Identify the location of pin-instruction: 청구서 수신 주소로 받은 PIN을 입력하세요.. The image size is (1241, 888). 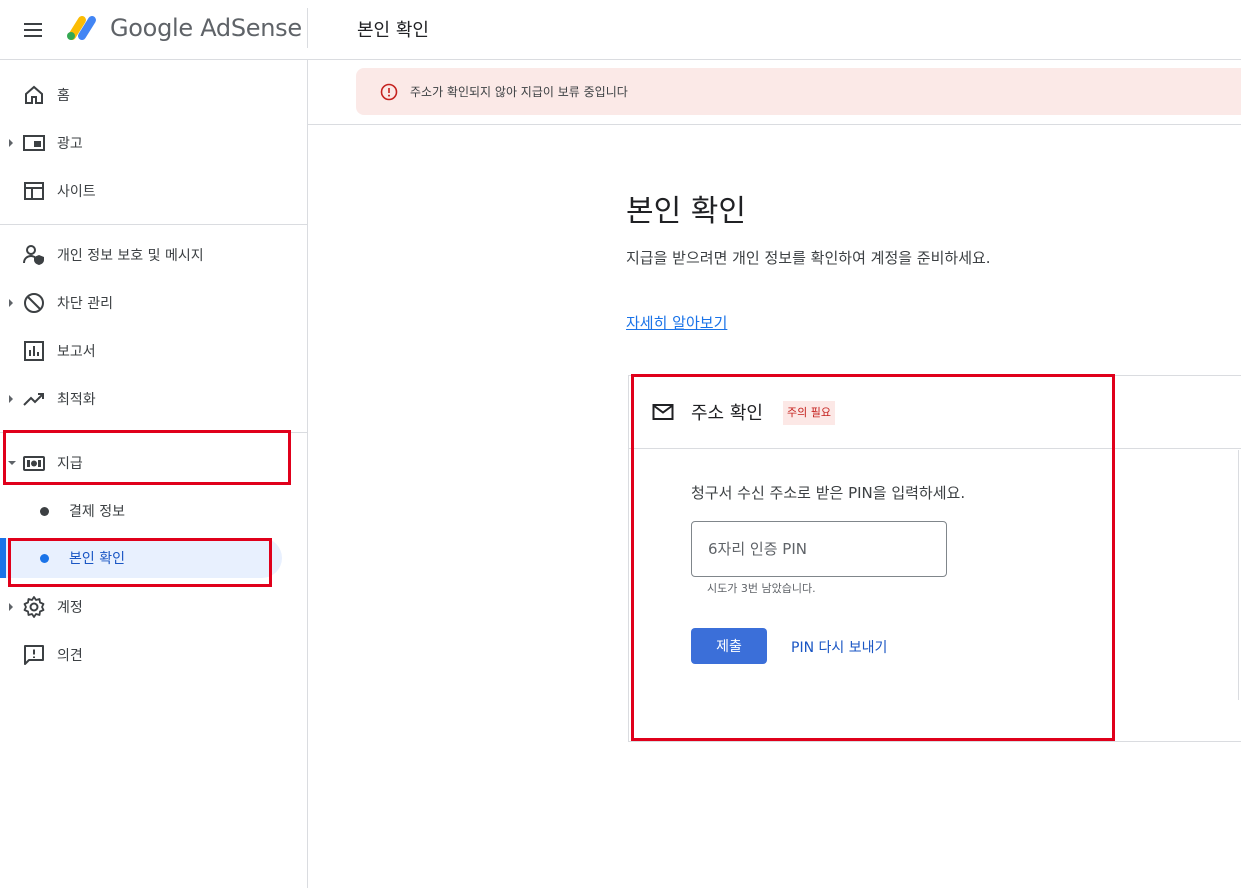
(828, 493).